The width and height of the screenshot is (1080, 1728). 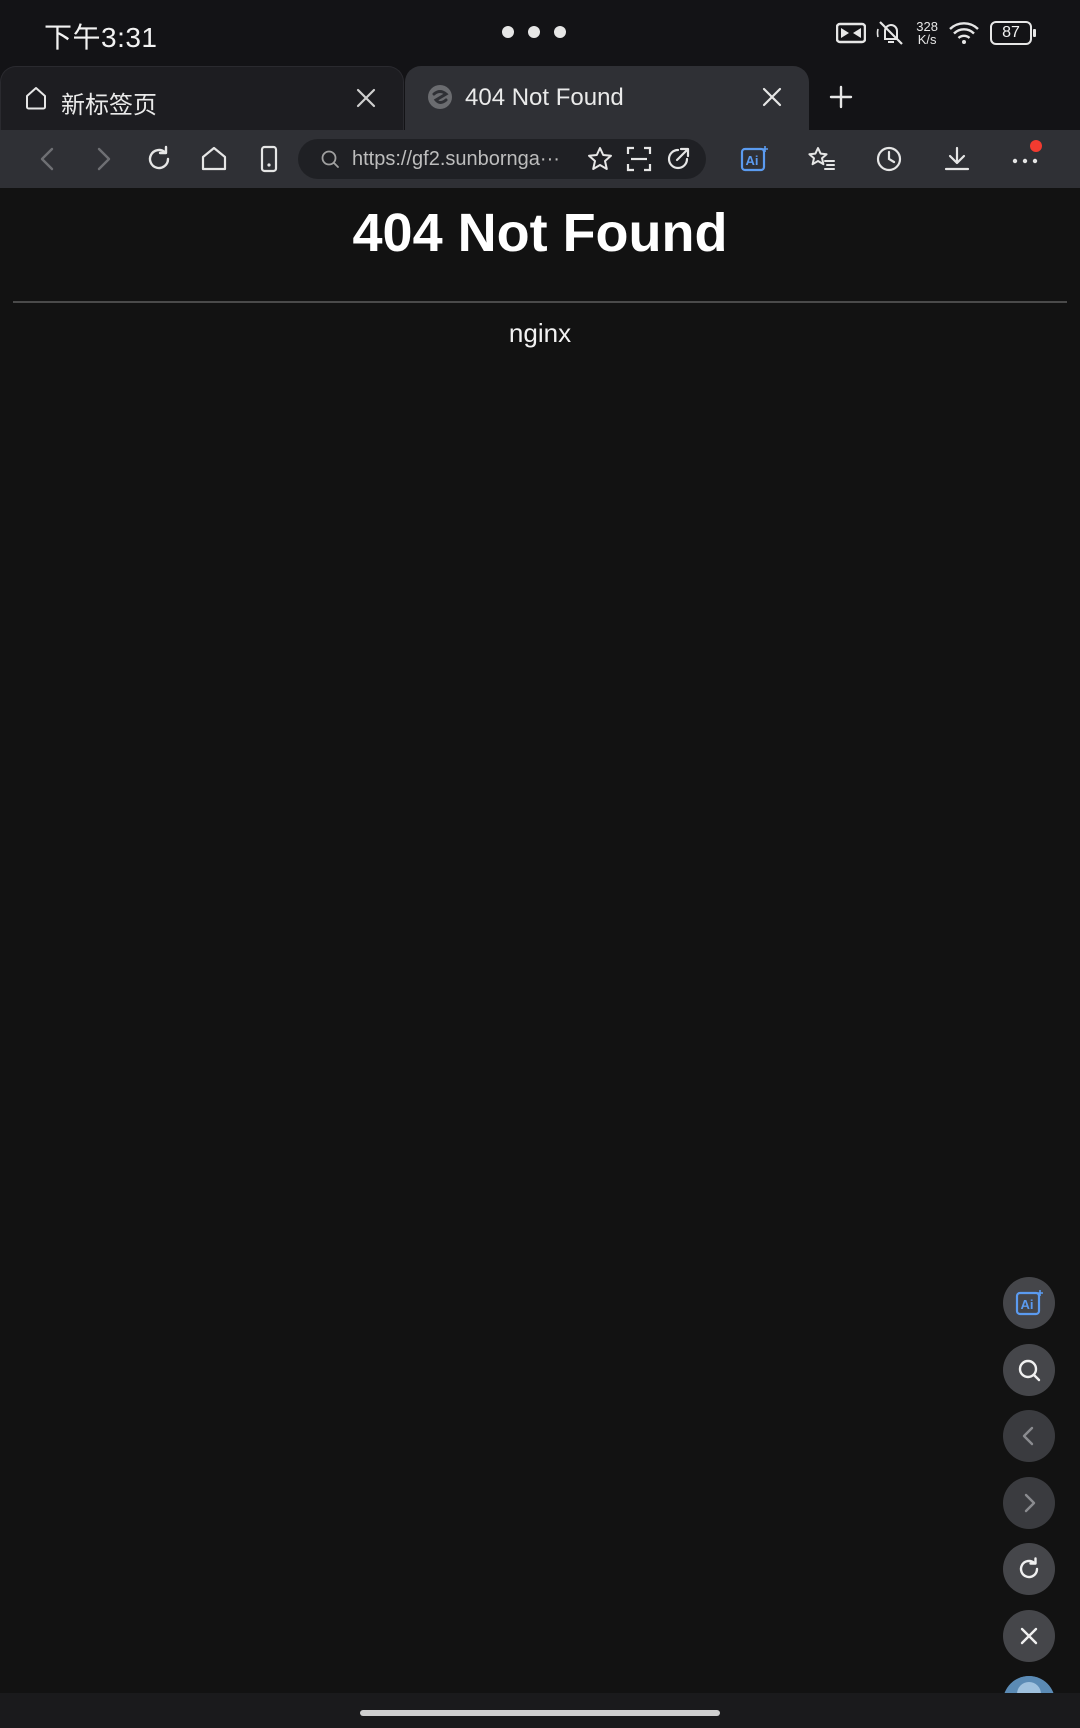 What do you see at coordinates (109, 105) in the screenshot?
I see `tab-title: 新标签页` at bounding box center [109, 105].